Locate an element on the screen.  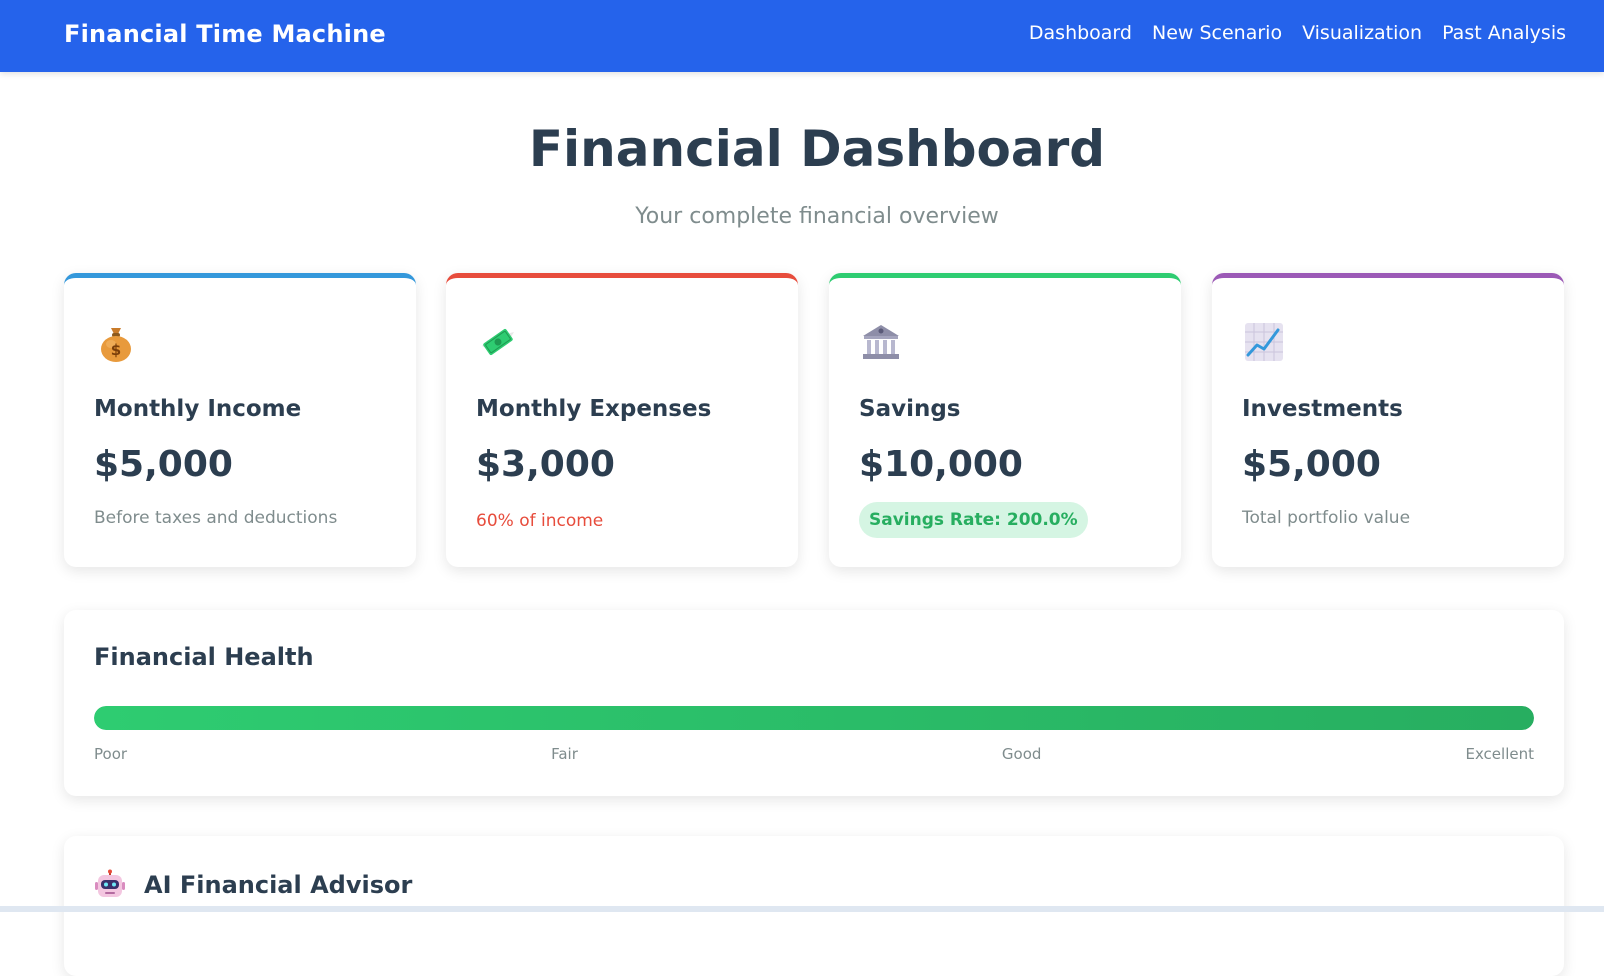
ai-advisor-title: AI Financial Advisor is located at coordinates (278, 885).